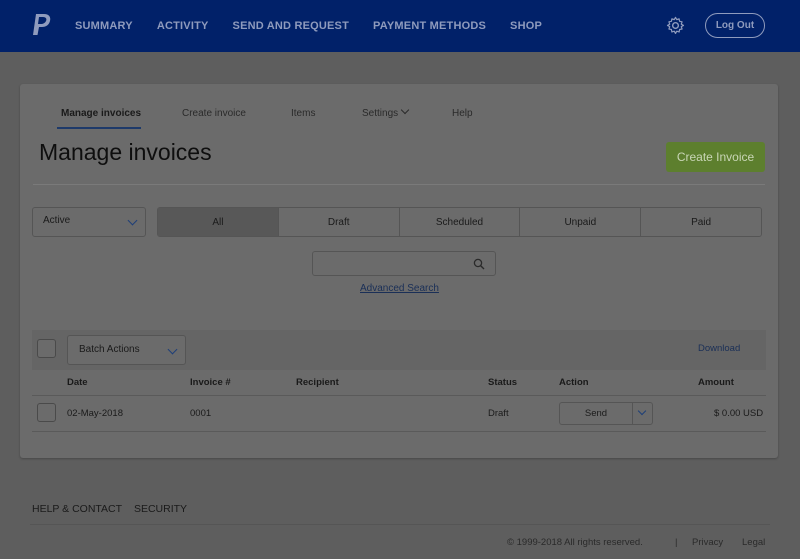  What do you see at coordinates (575, 542) in the screenshot?
I see `copyright-text: © 1999-2018 All rights reserved.` at bounding box center [575, 542].